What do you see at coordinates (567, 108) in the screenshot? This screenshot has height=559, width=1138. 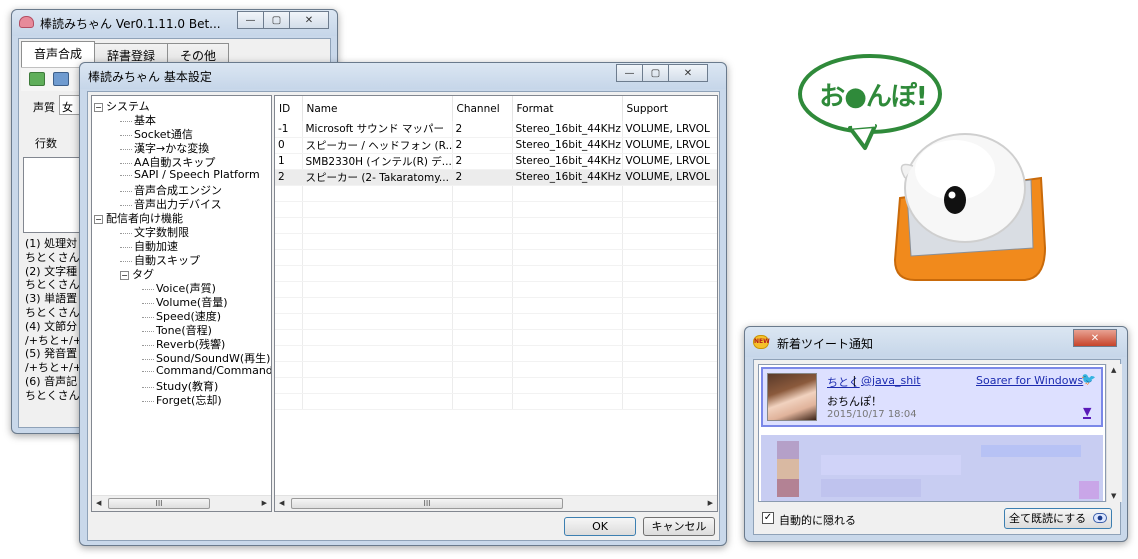 I see `column-header-format: Format` at bounding box center [567, 108].